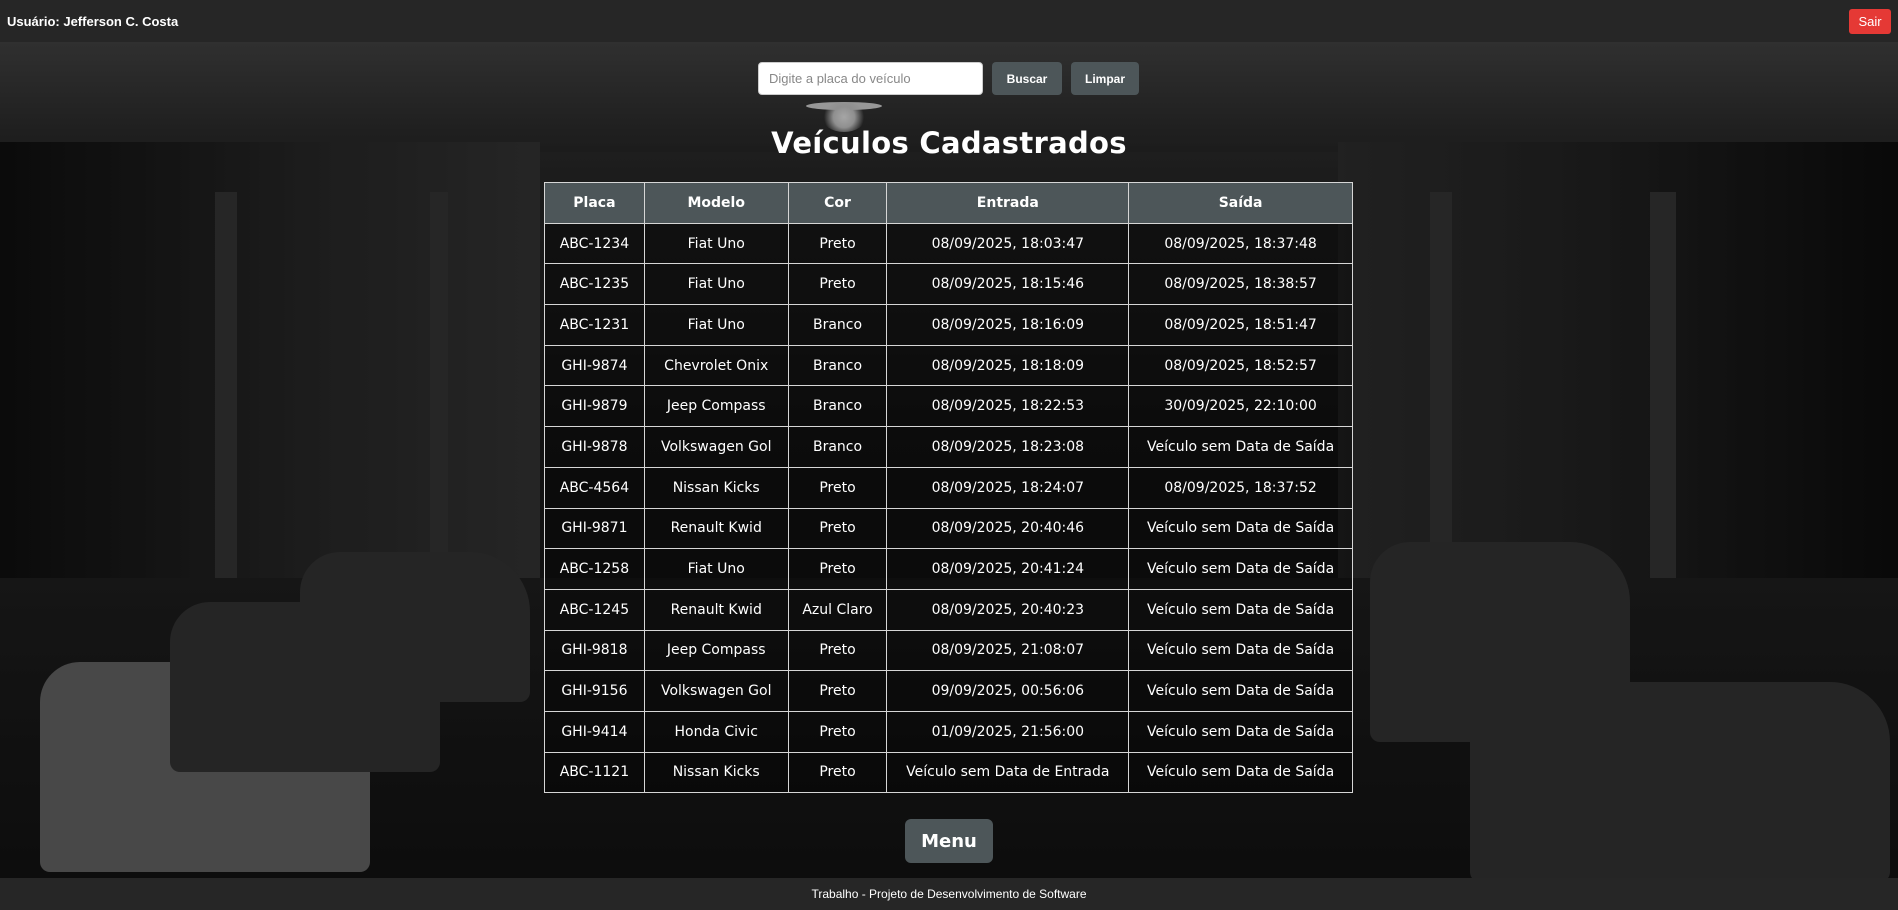 This screenshot has width=1898, height=910. What do you see at coordinates (1008, 284) in the screenshot?
I see `cell-entrada: 08/09/2025, 18:15:46` at bounding box center [1008, 284].